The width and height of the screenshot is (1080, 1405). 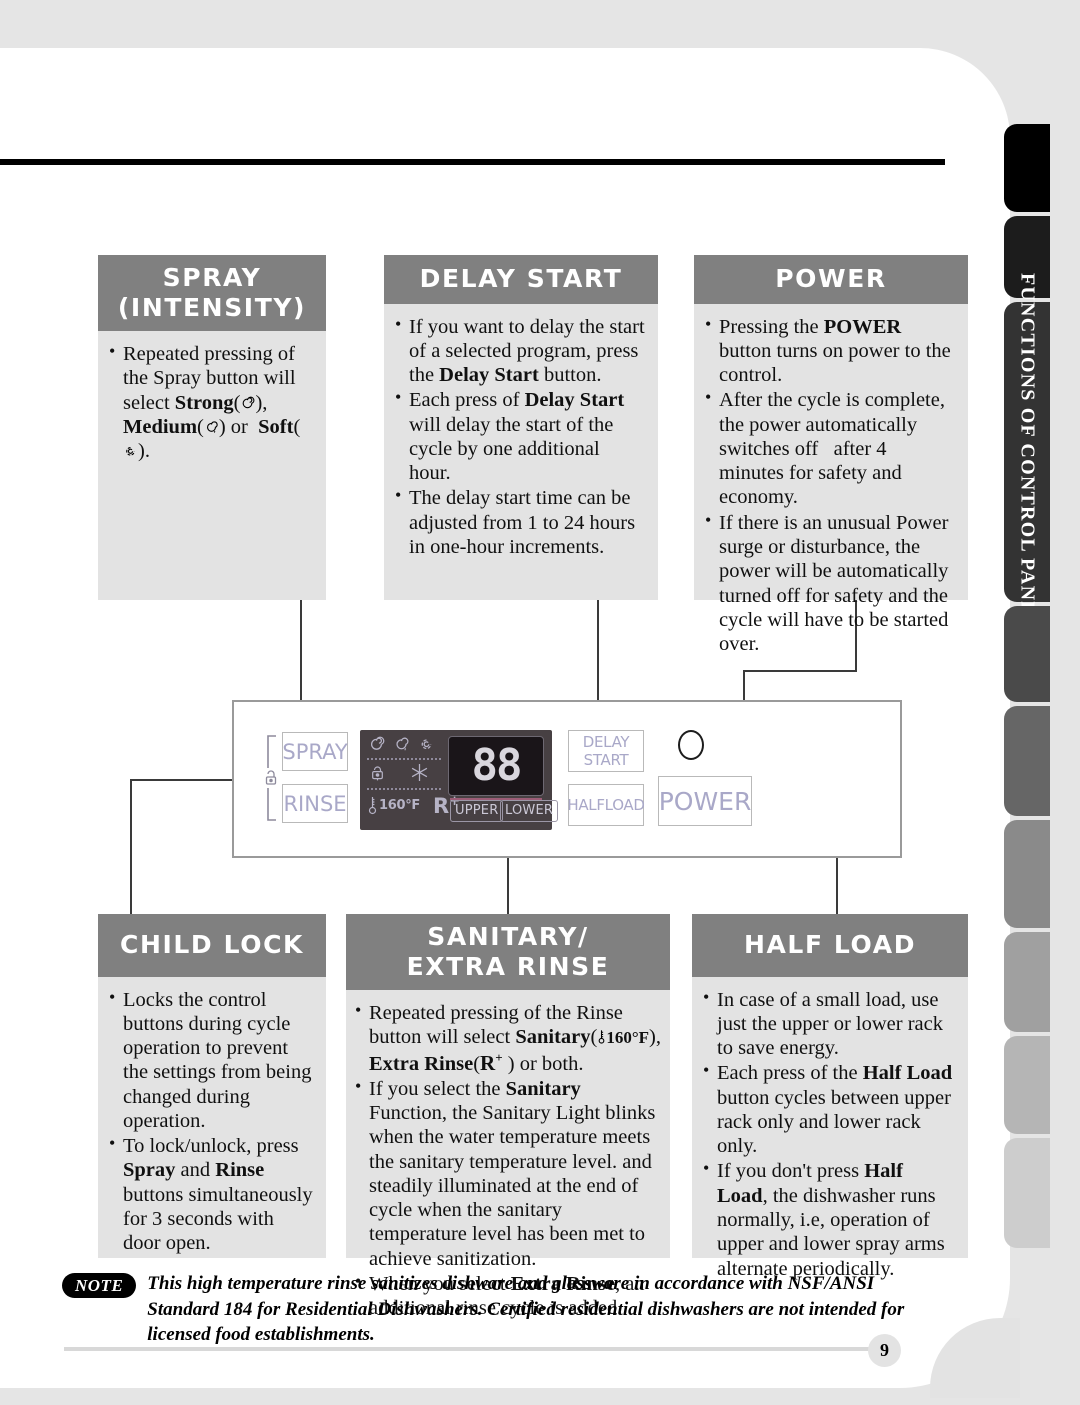 I want to click on page-number: 9, so click(x=884, y=1350).